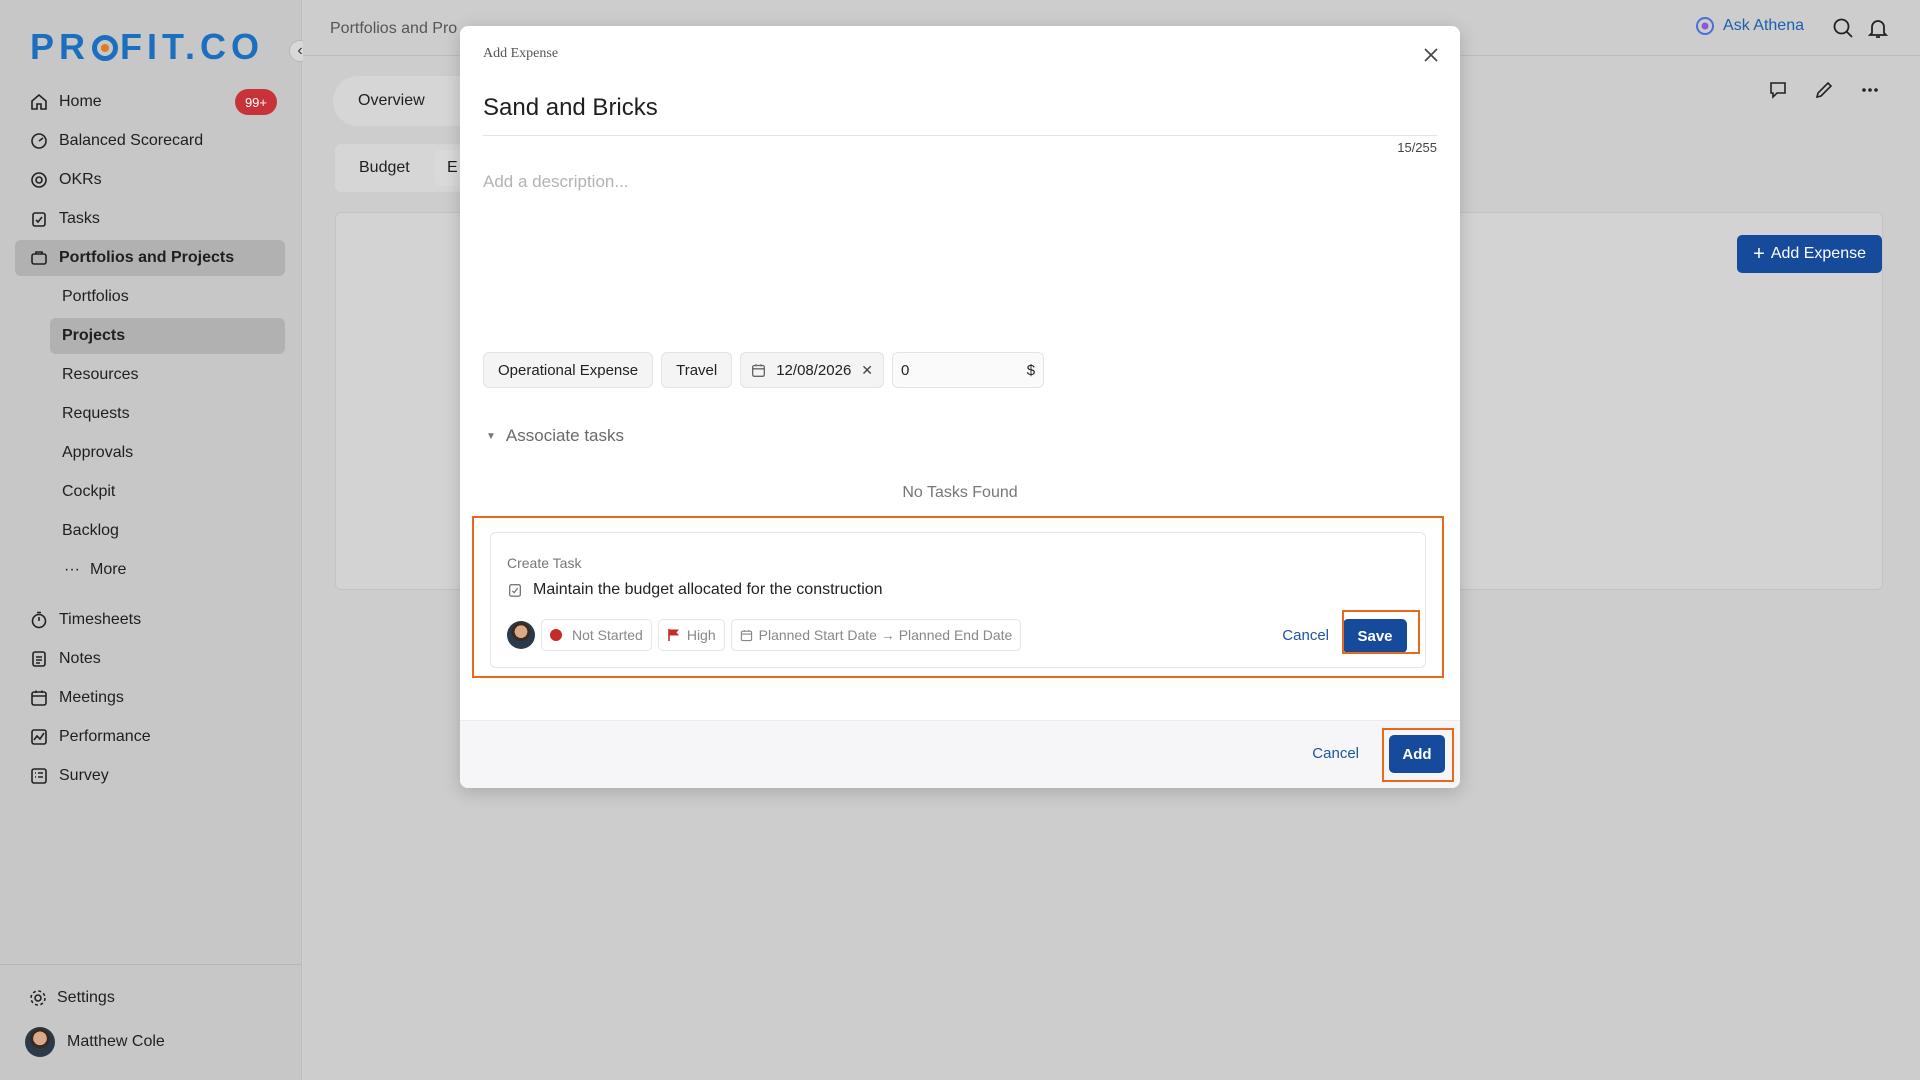  I want to click on sidebar-item-timesheets: Timesheets, so click(150, 620).